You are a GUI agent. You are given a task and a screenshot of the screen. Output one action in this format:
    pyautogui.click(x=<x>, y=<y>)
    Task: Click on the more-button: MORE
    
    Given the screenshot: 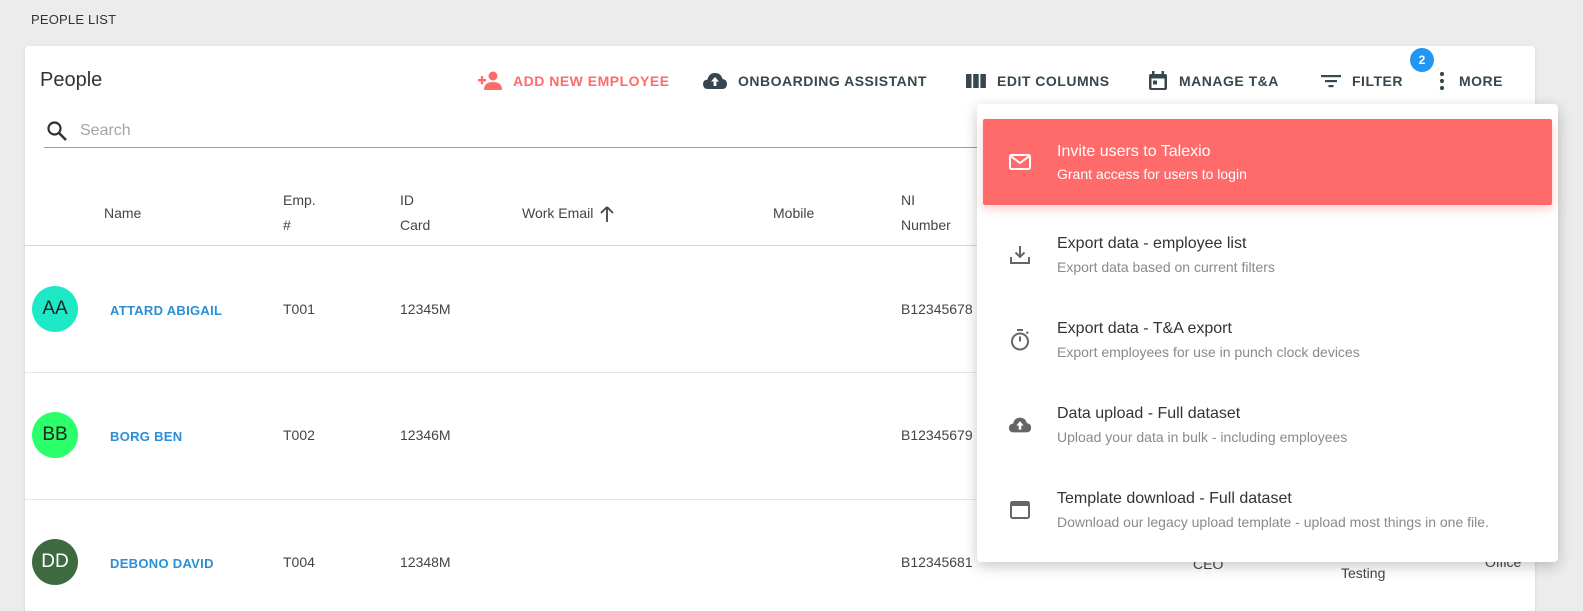 What is the action you would take?
    pyautogui.click(x=1469, y=81)
    